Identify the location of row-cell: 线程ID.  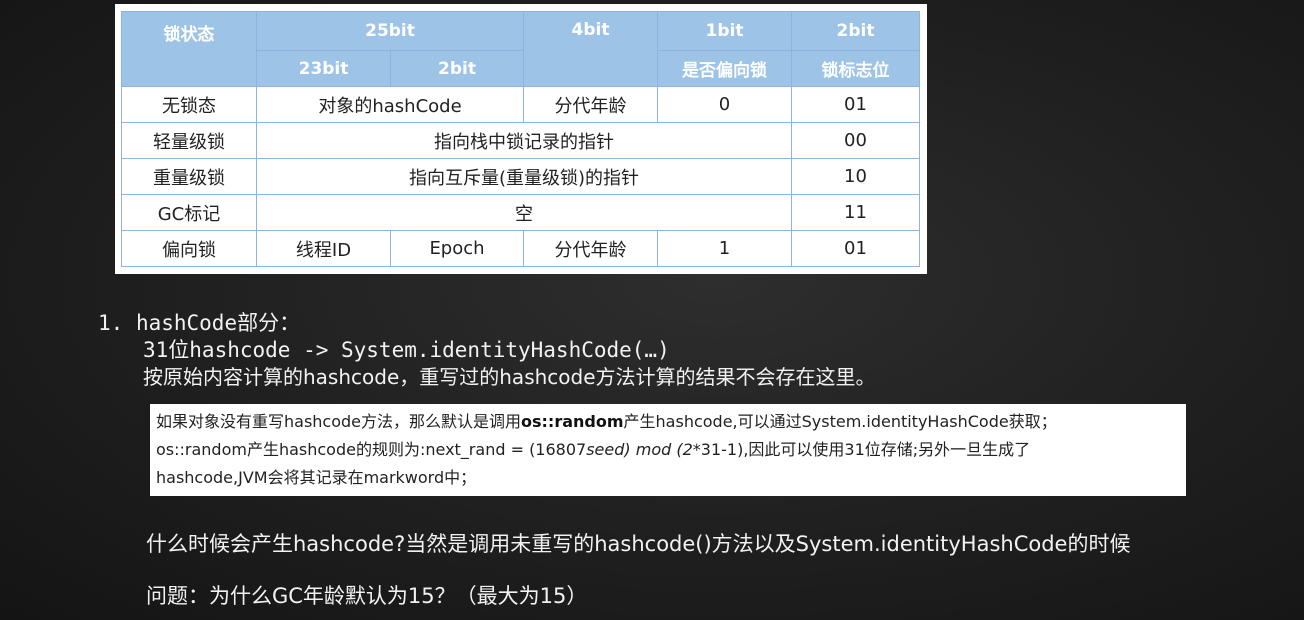
(323, 248).